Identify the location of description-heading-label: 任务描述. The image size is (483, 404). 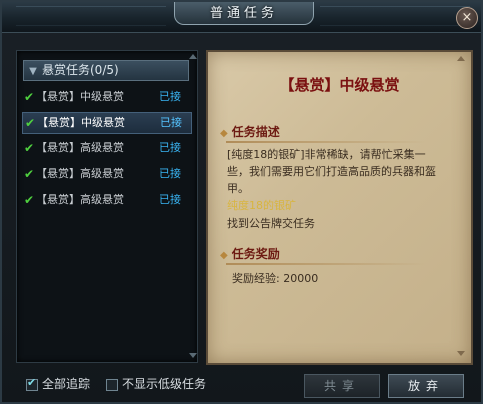
(255, 132).